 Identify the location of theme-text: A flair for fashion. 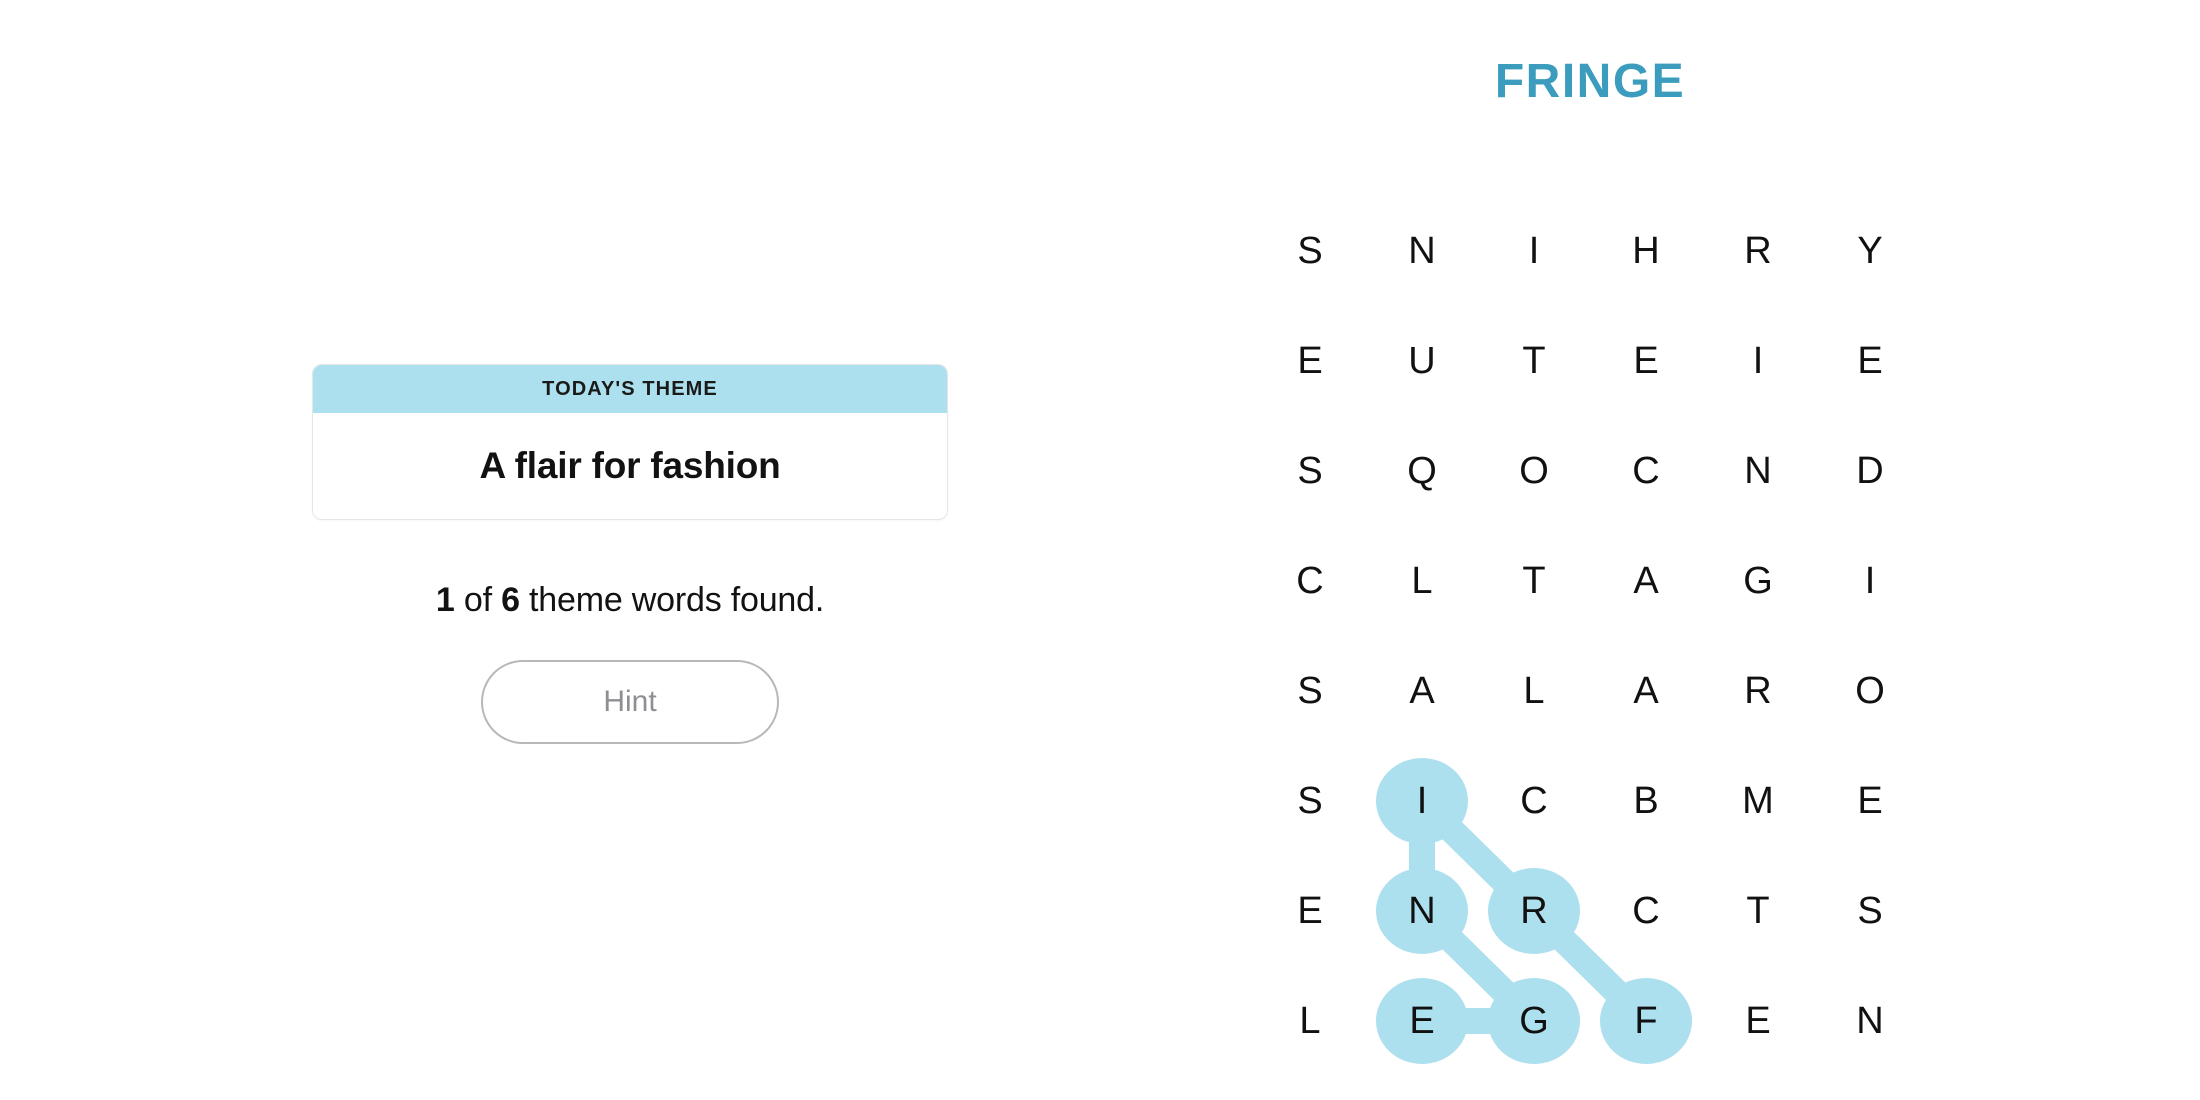
(630, 465).